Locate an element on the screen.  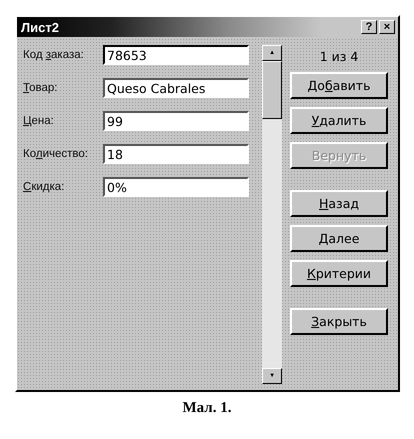
field-label: Скидка: is located at coordinates (44, 187).